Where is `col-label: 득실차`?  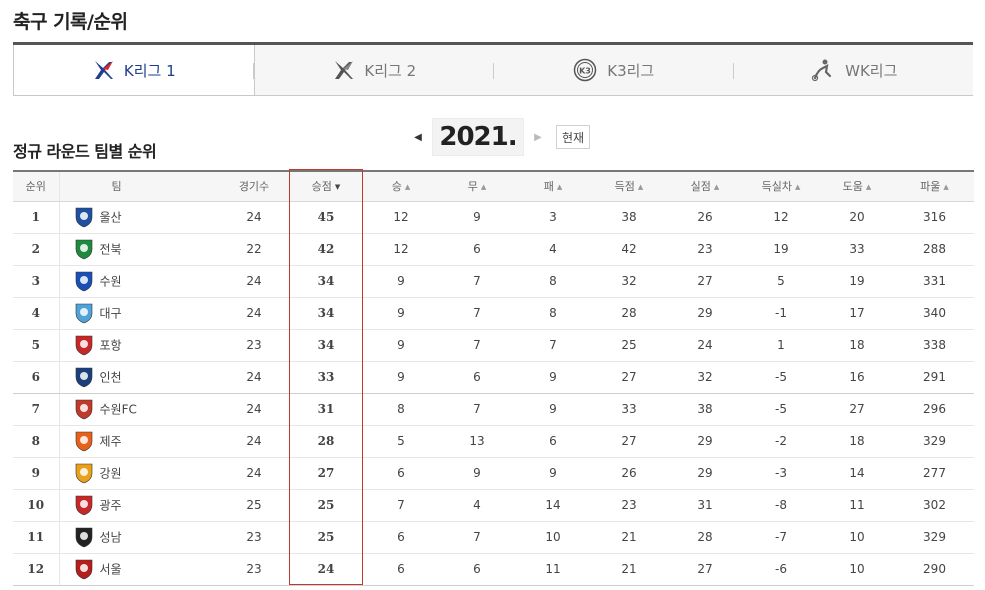 col-label: 득실차 is located at coordinates (776, 187).